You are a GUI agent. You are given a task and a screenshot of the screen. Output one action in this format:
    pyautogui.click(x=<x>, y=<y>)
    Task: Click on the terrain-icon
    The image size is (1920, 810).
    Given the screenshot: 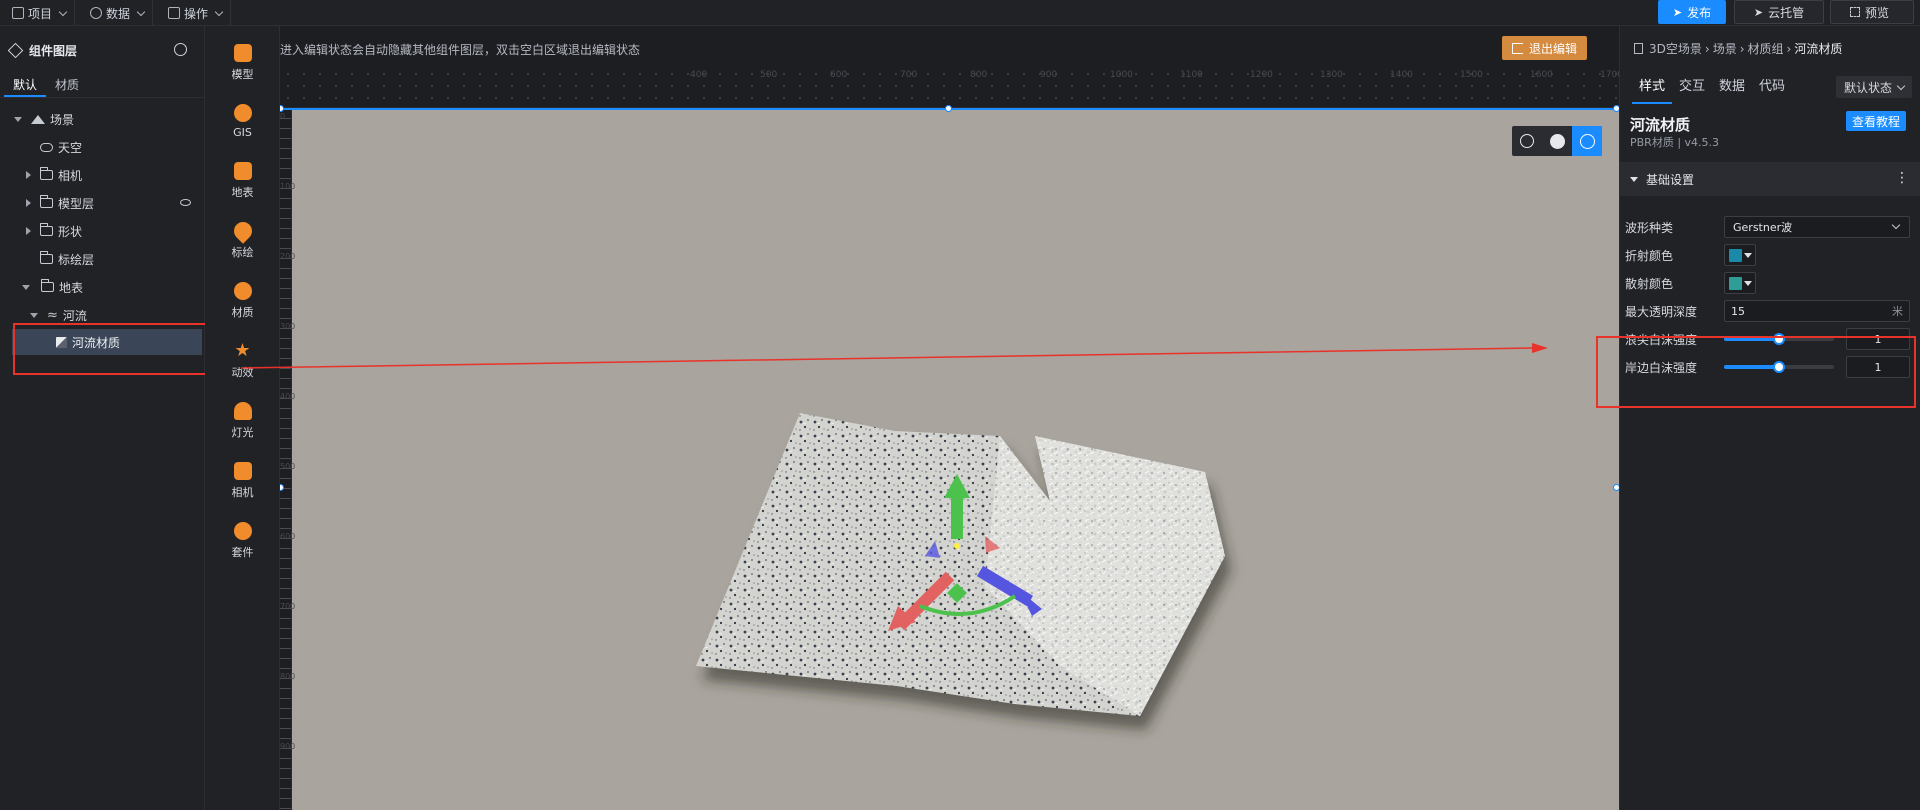 What is the action you would take?
    pyautogui.click(x=242, y=171)
    